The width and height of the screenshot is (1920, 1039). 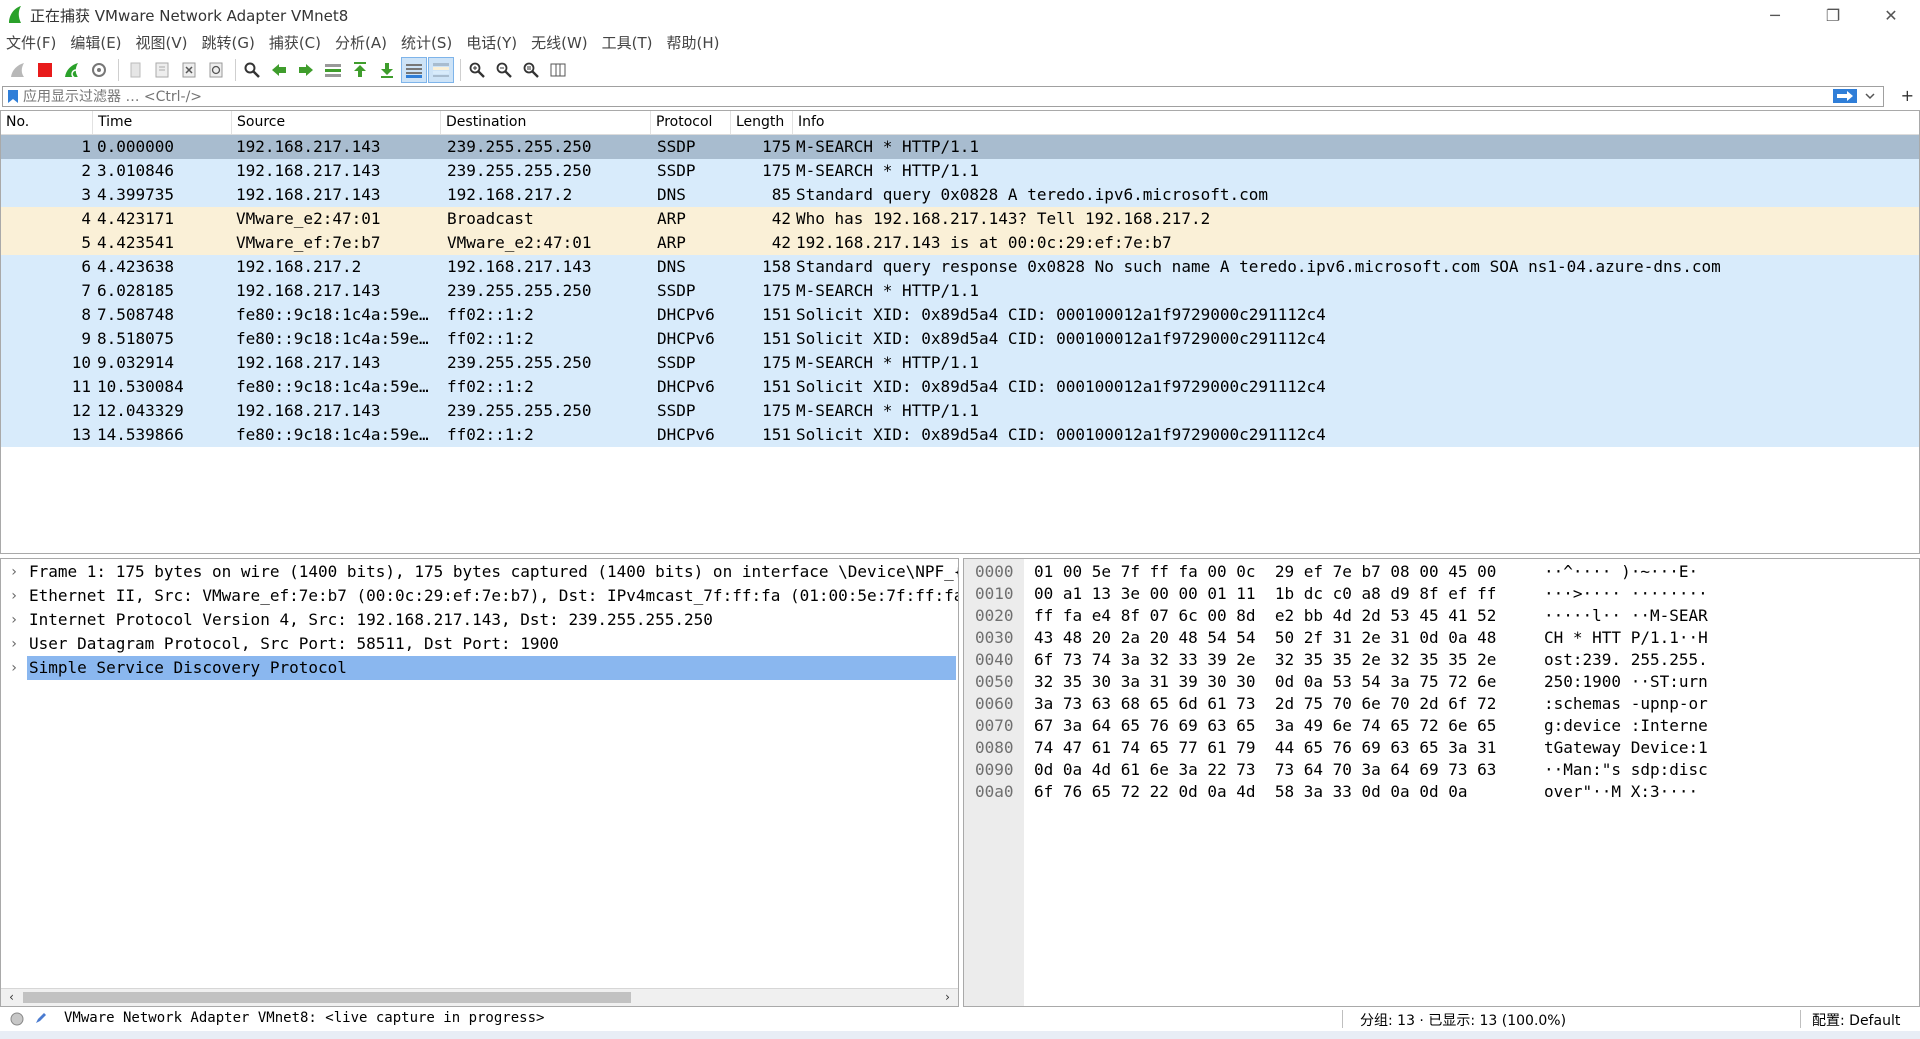 What do you see at coordinates (1856, 1020) in the screenshot?
I see `profile-text: 配置: Default` at bounding box center [1856, 1020].